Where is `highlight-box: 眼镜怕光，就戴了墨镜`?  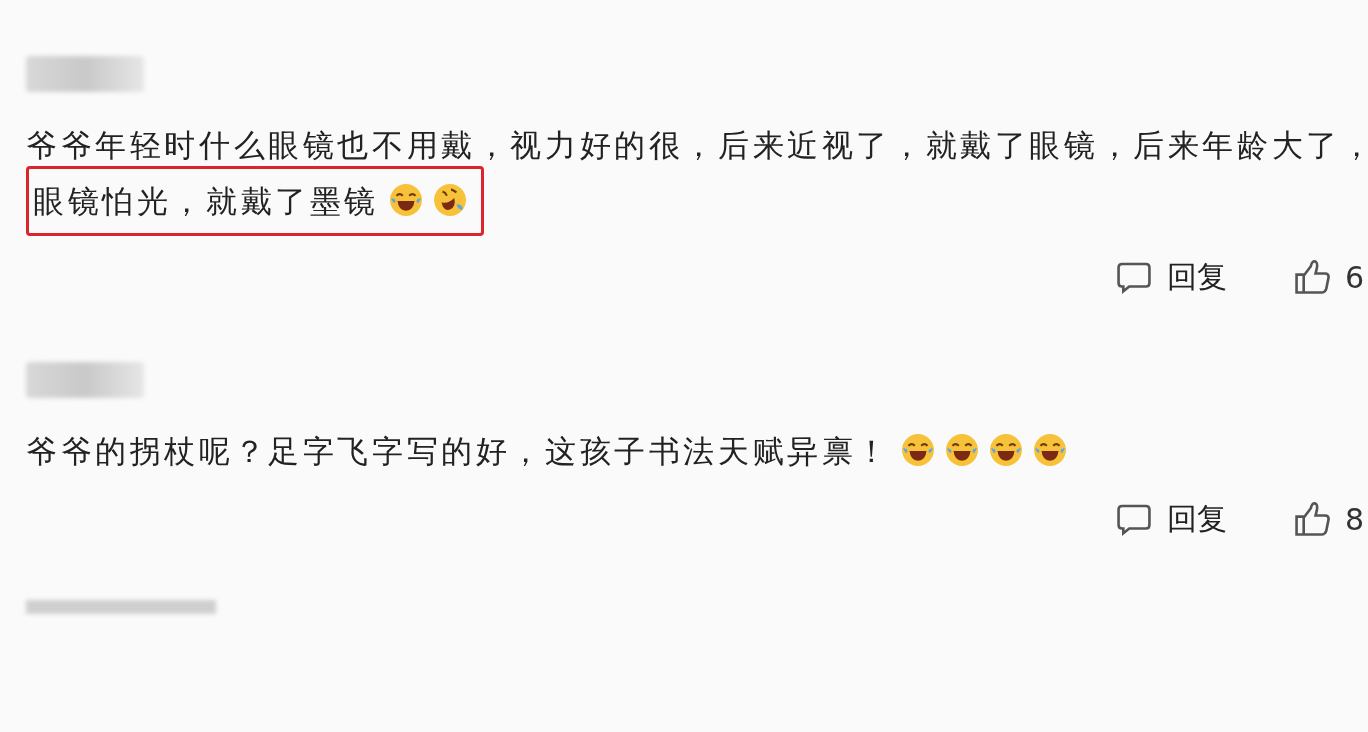 highlight-box: 眼镜怕光，就戴了墨镜 is located at coordinates (255, 201).